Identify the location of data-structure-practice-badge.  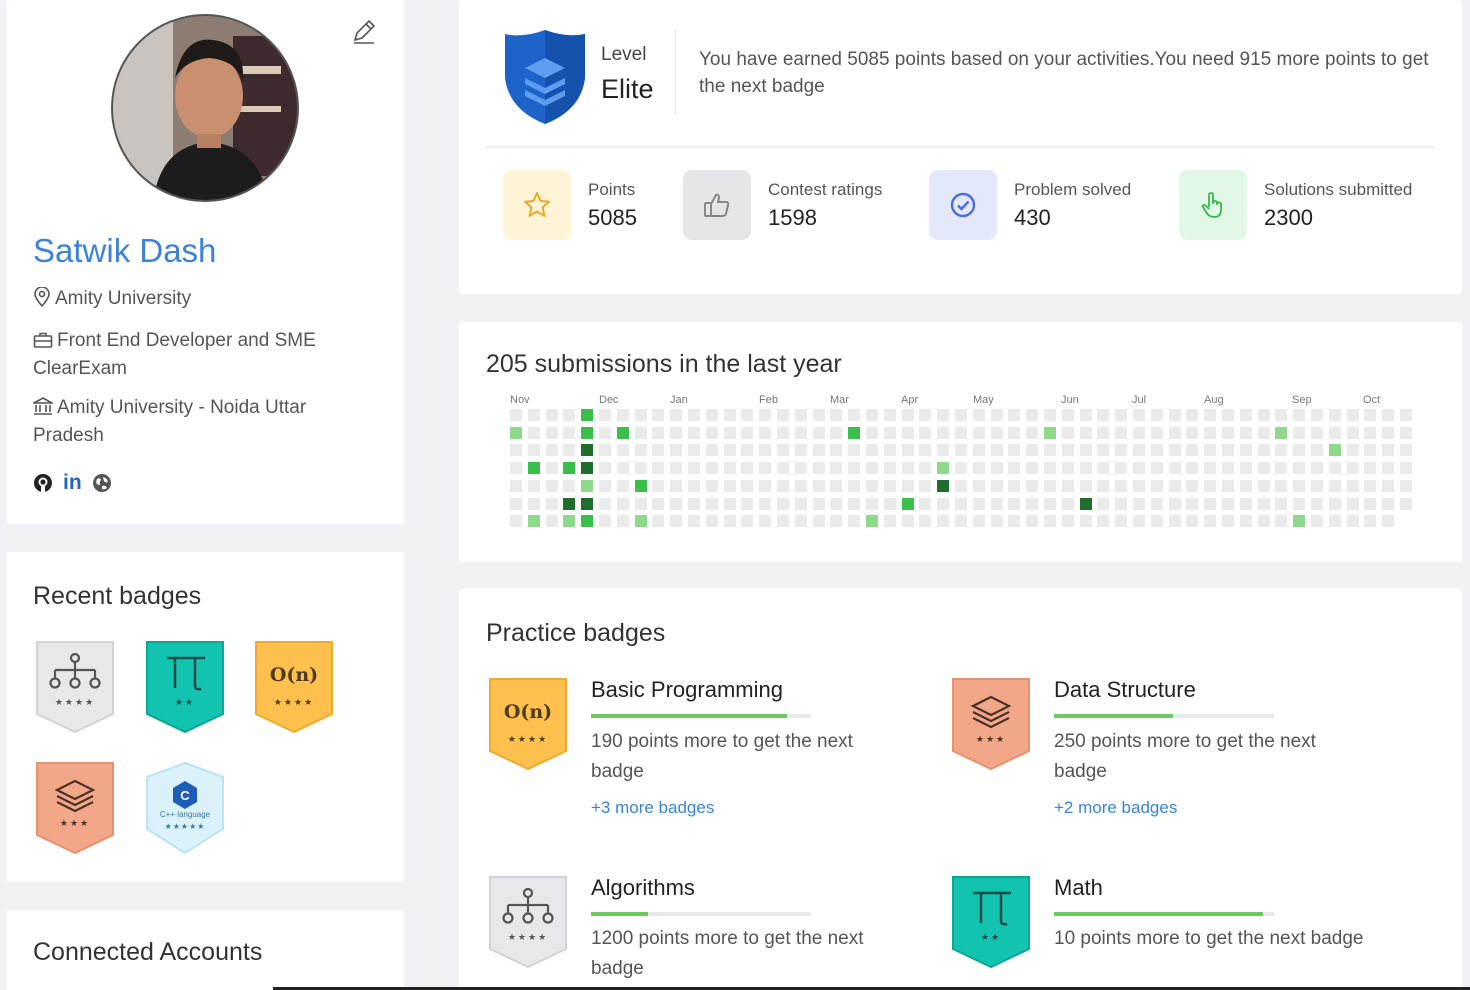
(991, 724).